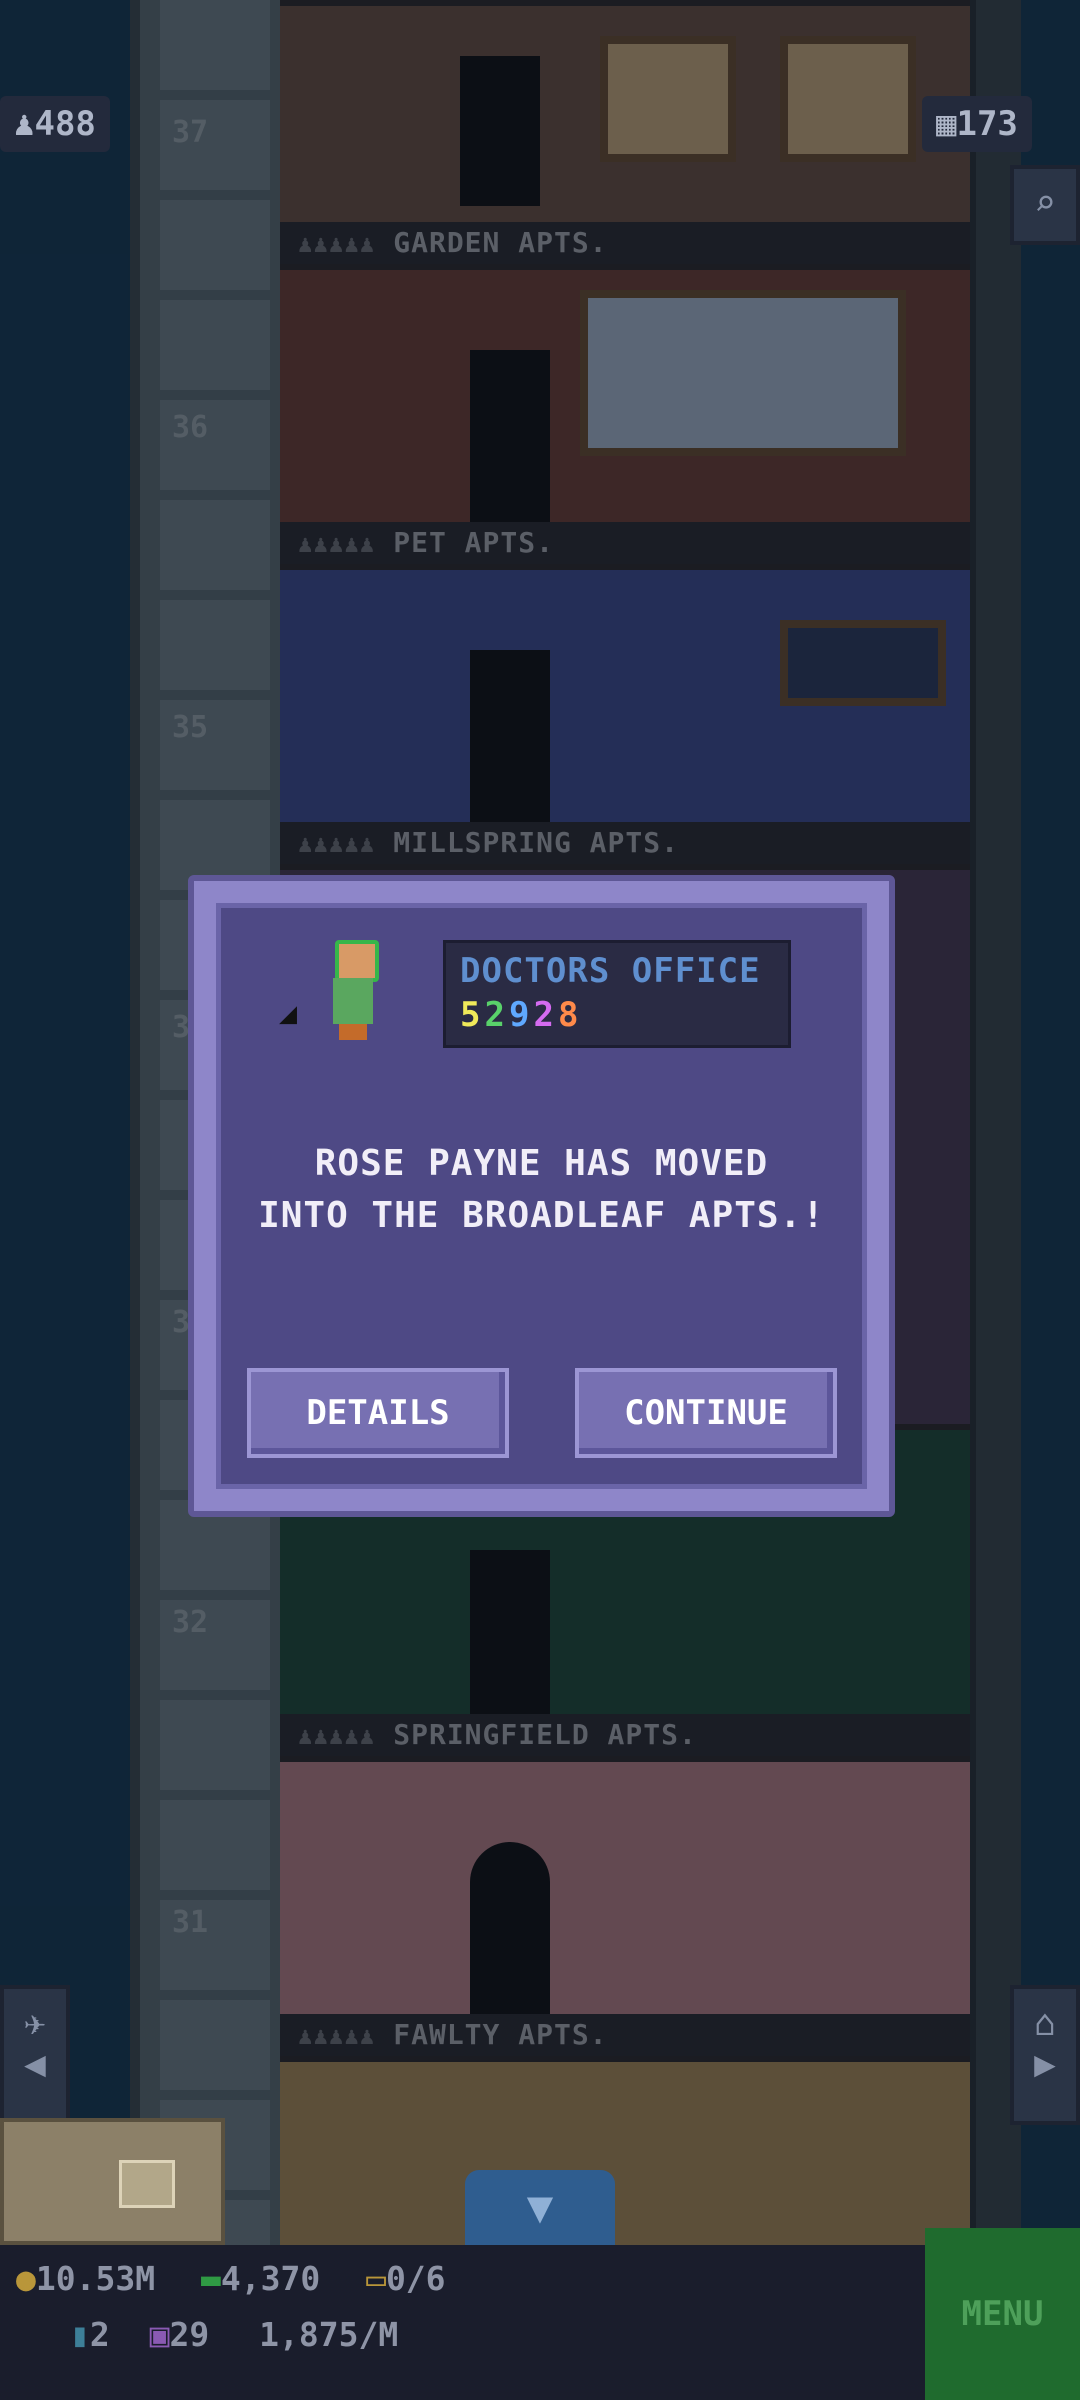 The image size is (1080, 2400). I want to click on tv-icon: ▣, so click(159, 2334).